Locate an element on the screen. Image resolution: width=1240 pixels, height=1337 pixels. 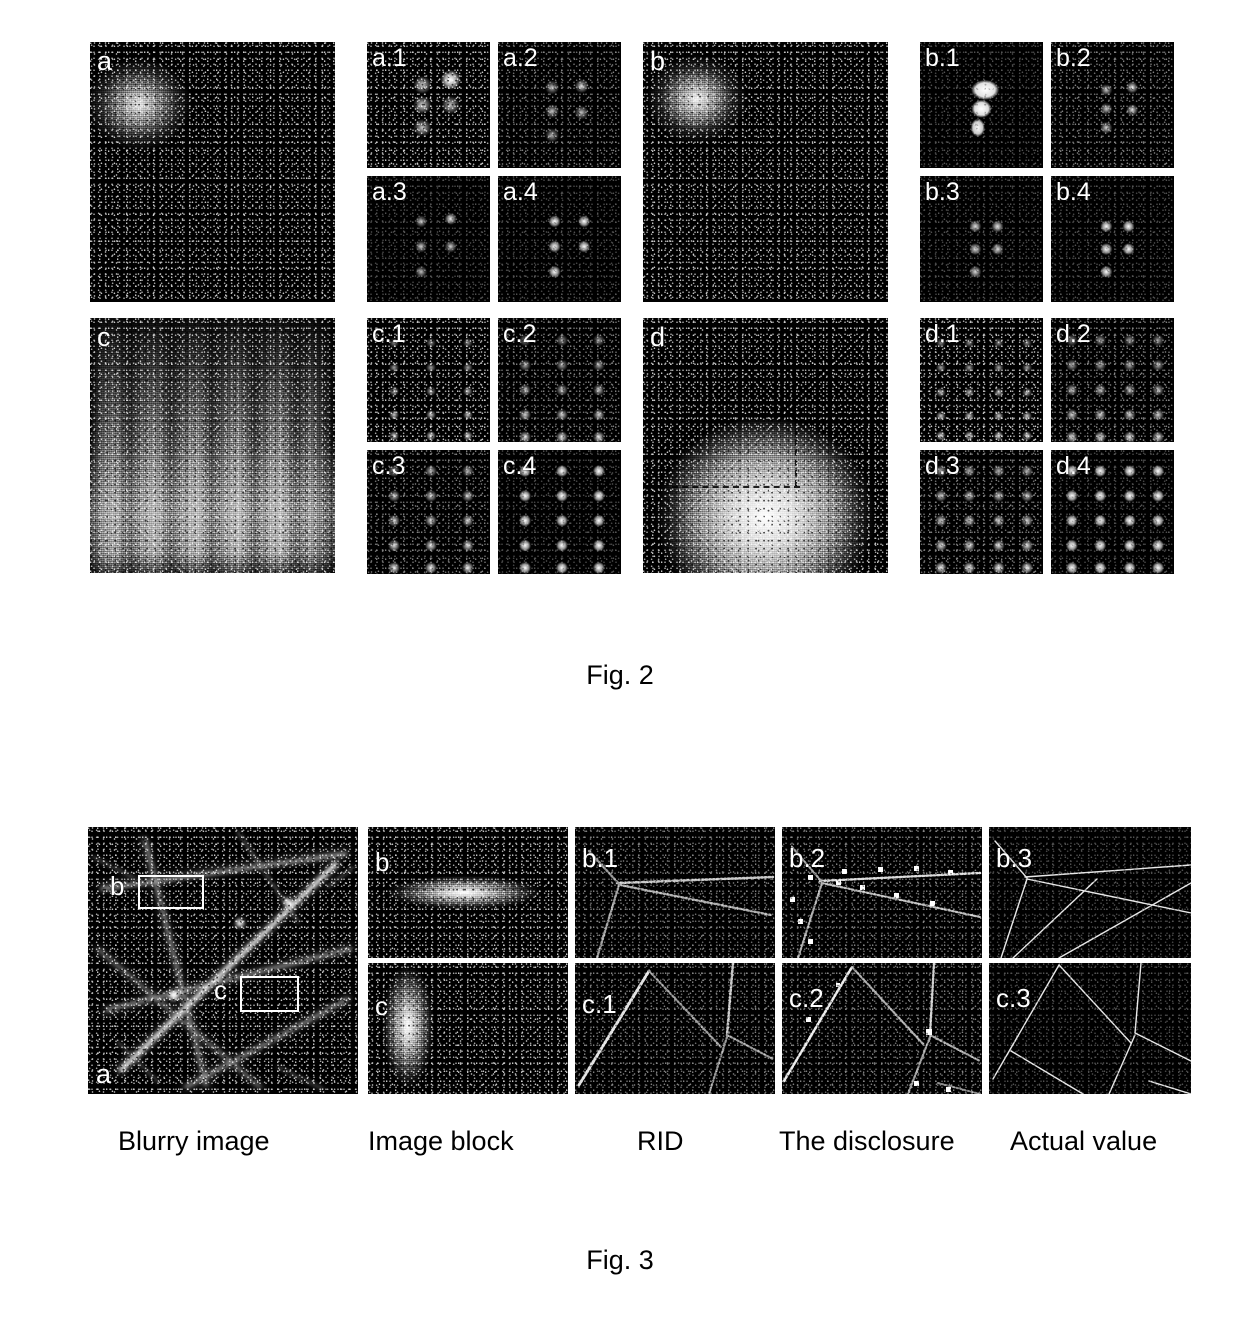
fig2-subpanel-b2: b.2 is located at coordinates (1112, 105).